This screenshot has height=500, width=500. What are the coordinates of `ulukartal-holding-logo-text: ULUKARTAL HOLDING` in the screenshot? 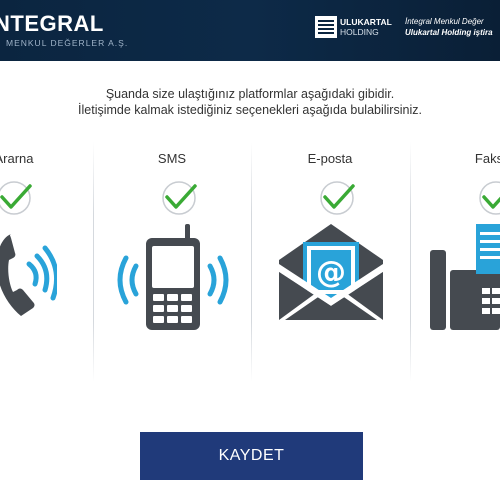 It's located at (366, 27).